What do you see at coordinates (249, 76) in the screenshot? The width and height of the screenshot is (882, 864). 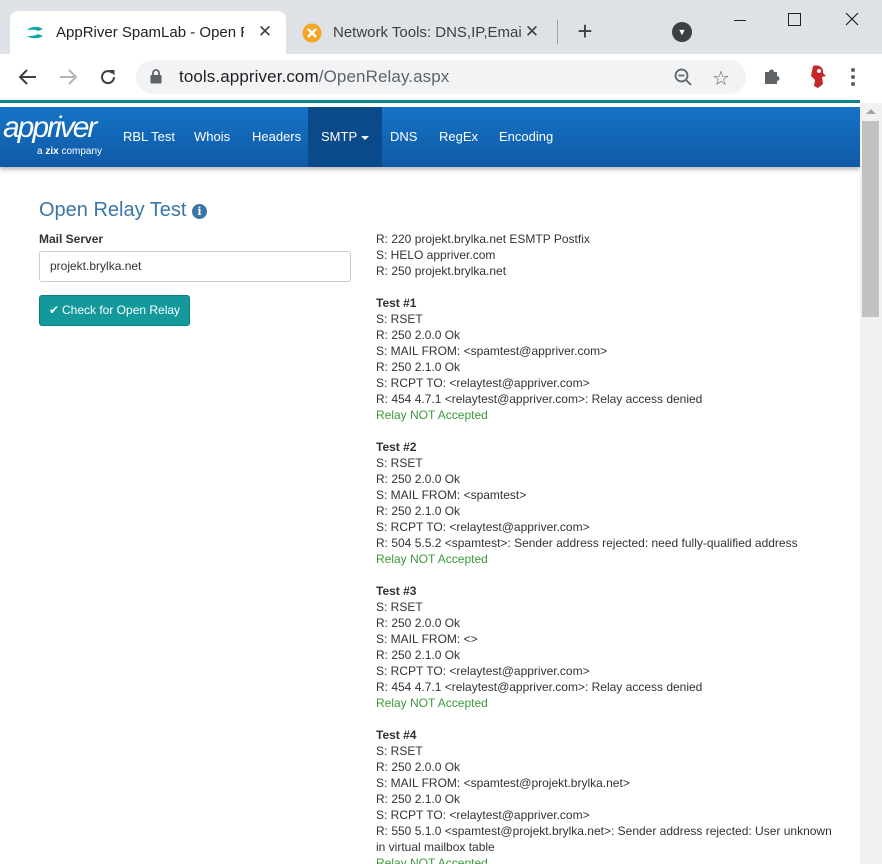 I see `url-host: tools.appriver.com` at bounding box center [249, 76].